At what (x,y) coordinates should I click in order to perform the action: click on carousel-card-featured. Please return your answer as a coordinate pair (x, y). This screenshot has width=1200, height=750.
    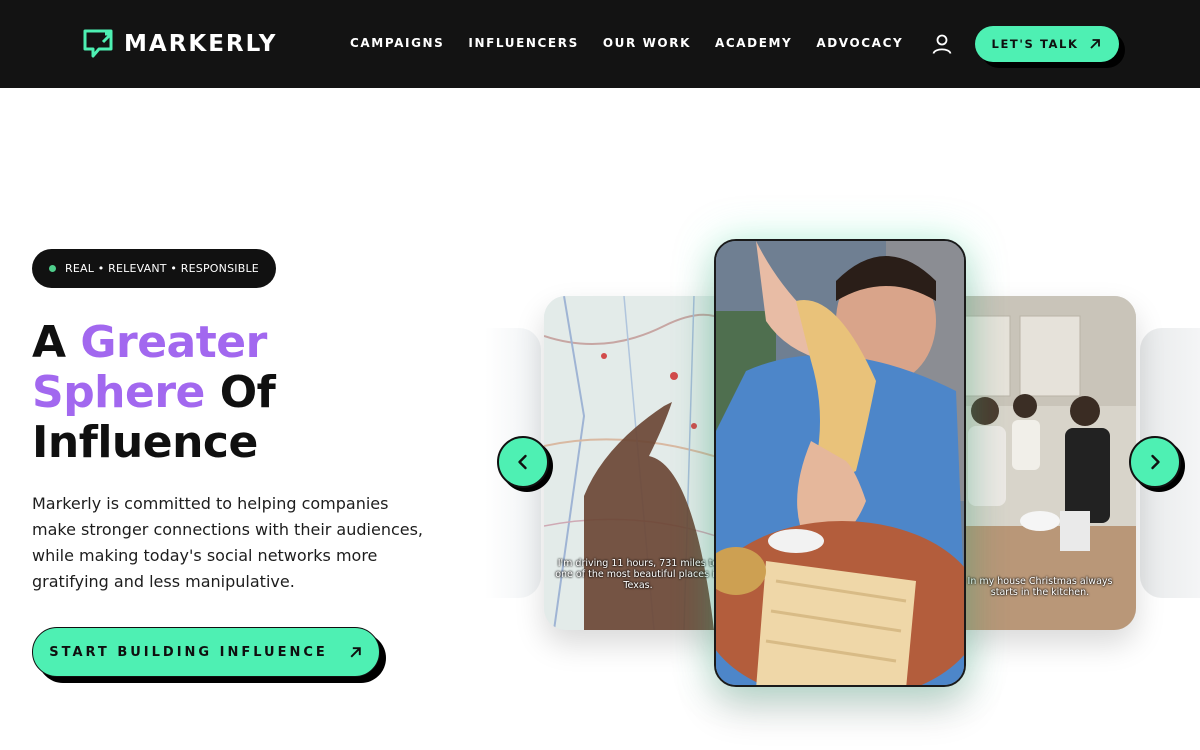
    Looking at the image, I should click on (840, 463).